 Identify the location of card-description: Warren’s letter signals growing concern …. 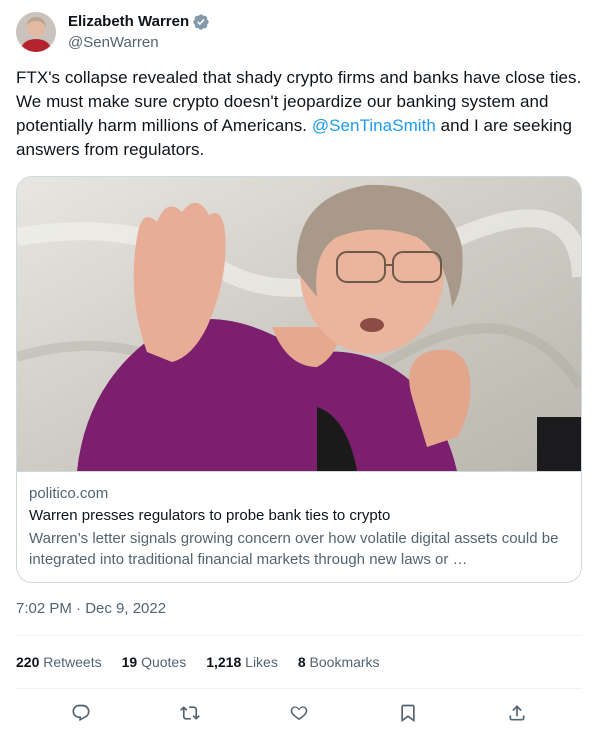
(294, 549).